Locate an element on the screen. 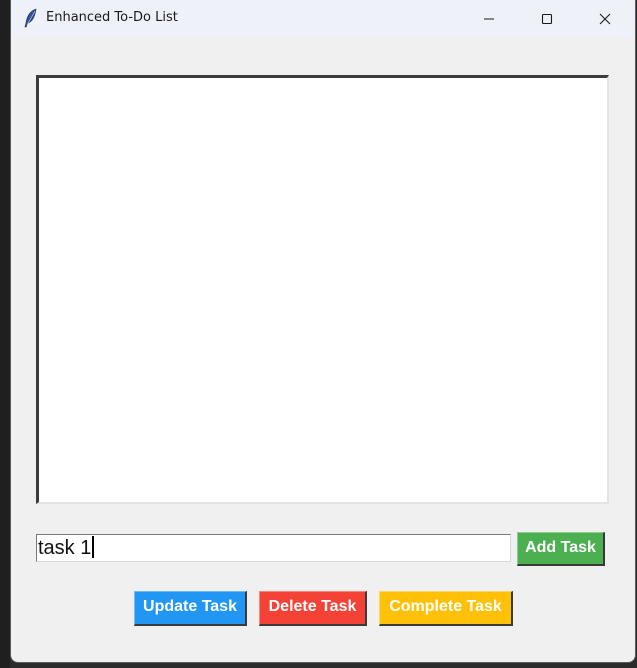  maximize-icon is located at coordinates (547, 19).